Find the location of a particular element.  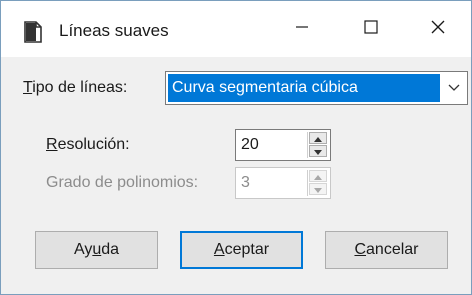

maximize-icon is located at coordinates (371, 29).